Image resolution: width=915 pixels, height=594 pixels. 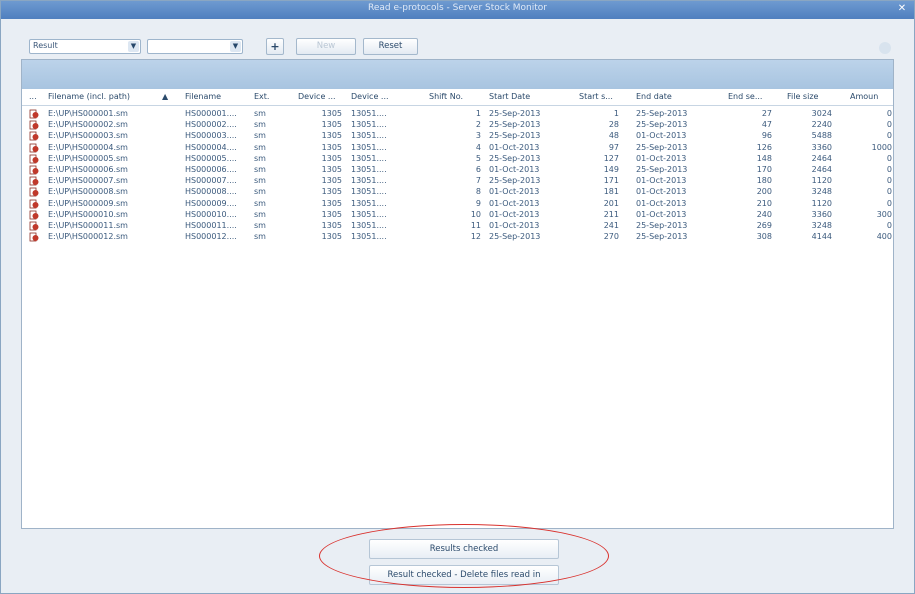 What do you see at coordinates (326, 46) in the screenshot?
I see `new-button: New` at bounding box center [326, 46].